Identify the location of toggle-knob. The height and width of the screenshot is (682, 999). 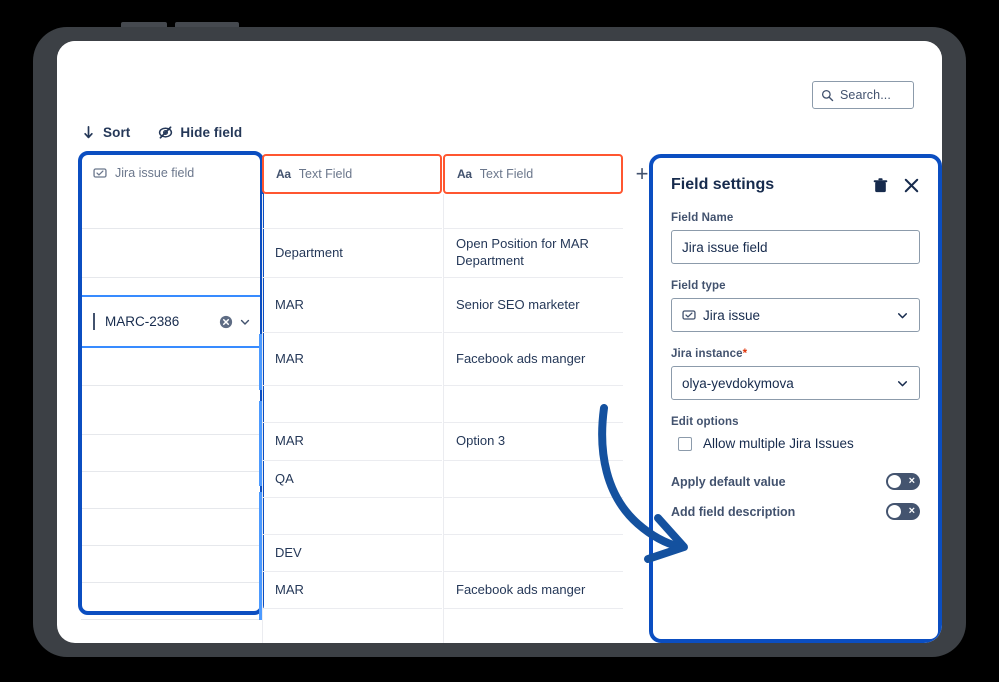
(894, 481).